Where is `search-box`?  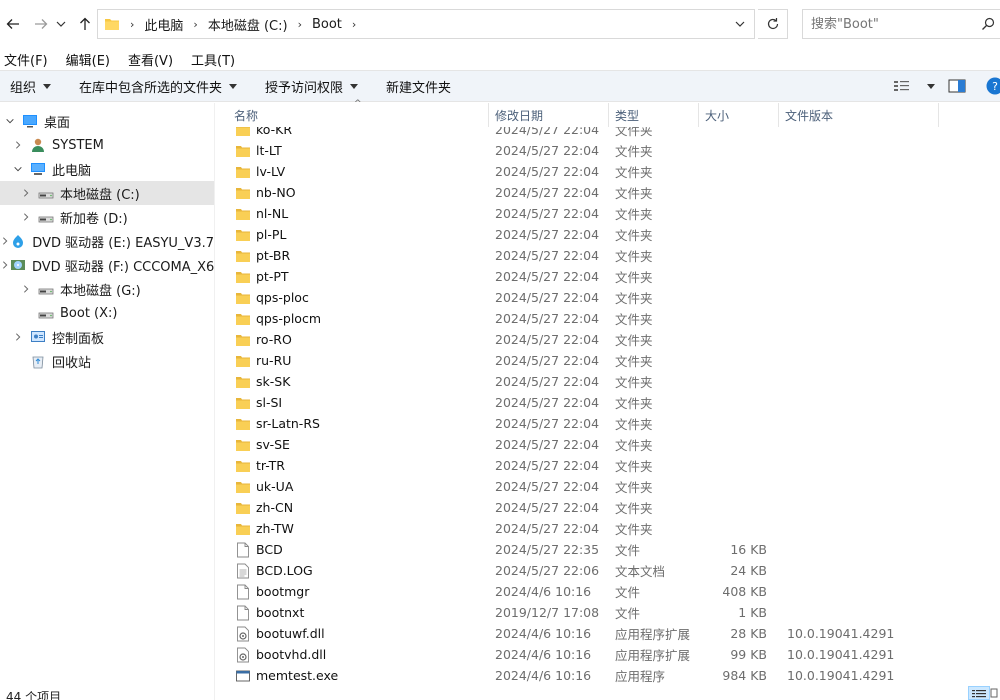
search-box is located at coordinates (901, 24).